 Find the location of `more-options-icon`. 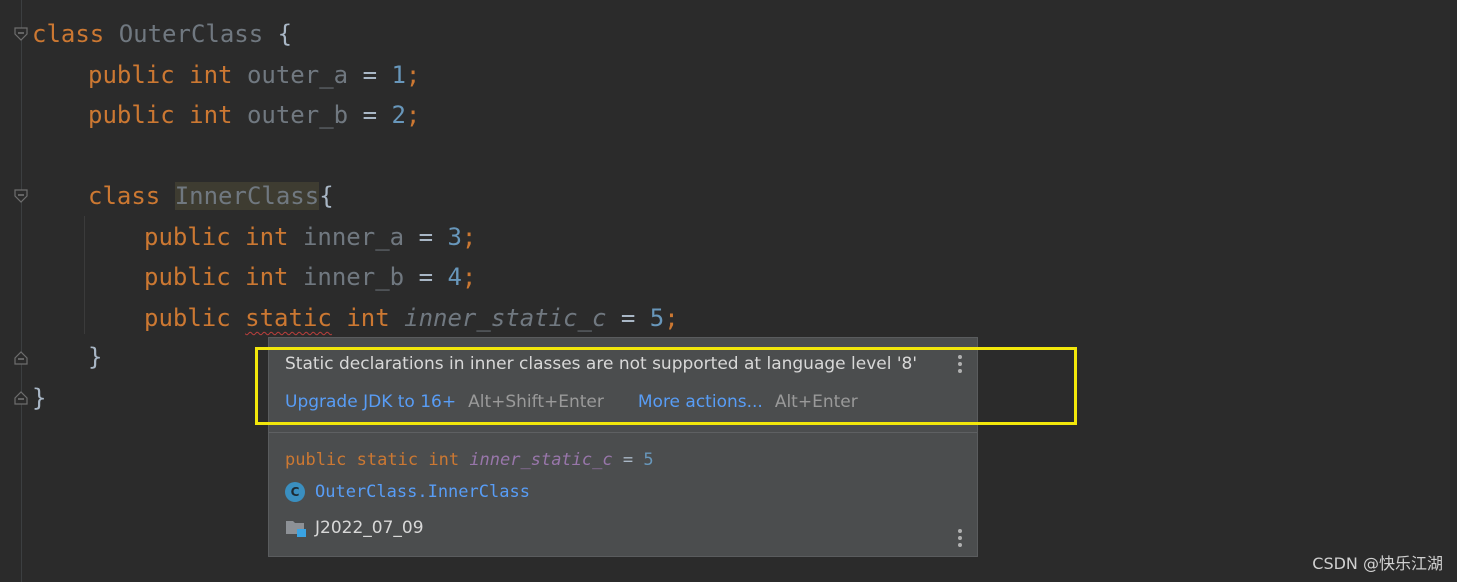

more-options-icon is located at coordinates (960, 365).